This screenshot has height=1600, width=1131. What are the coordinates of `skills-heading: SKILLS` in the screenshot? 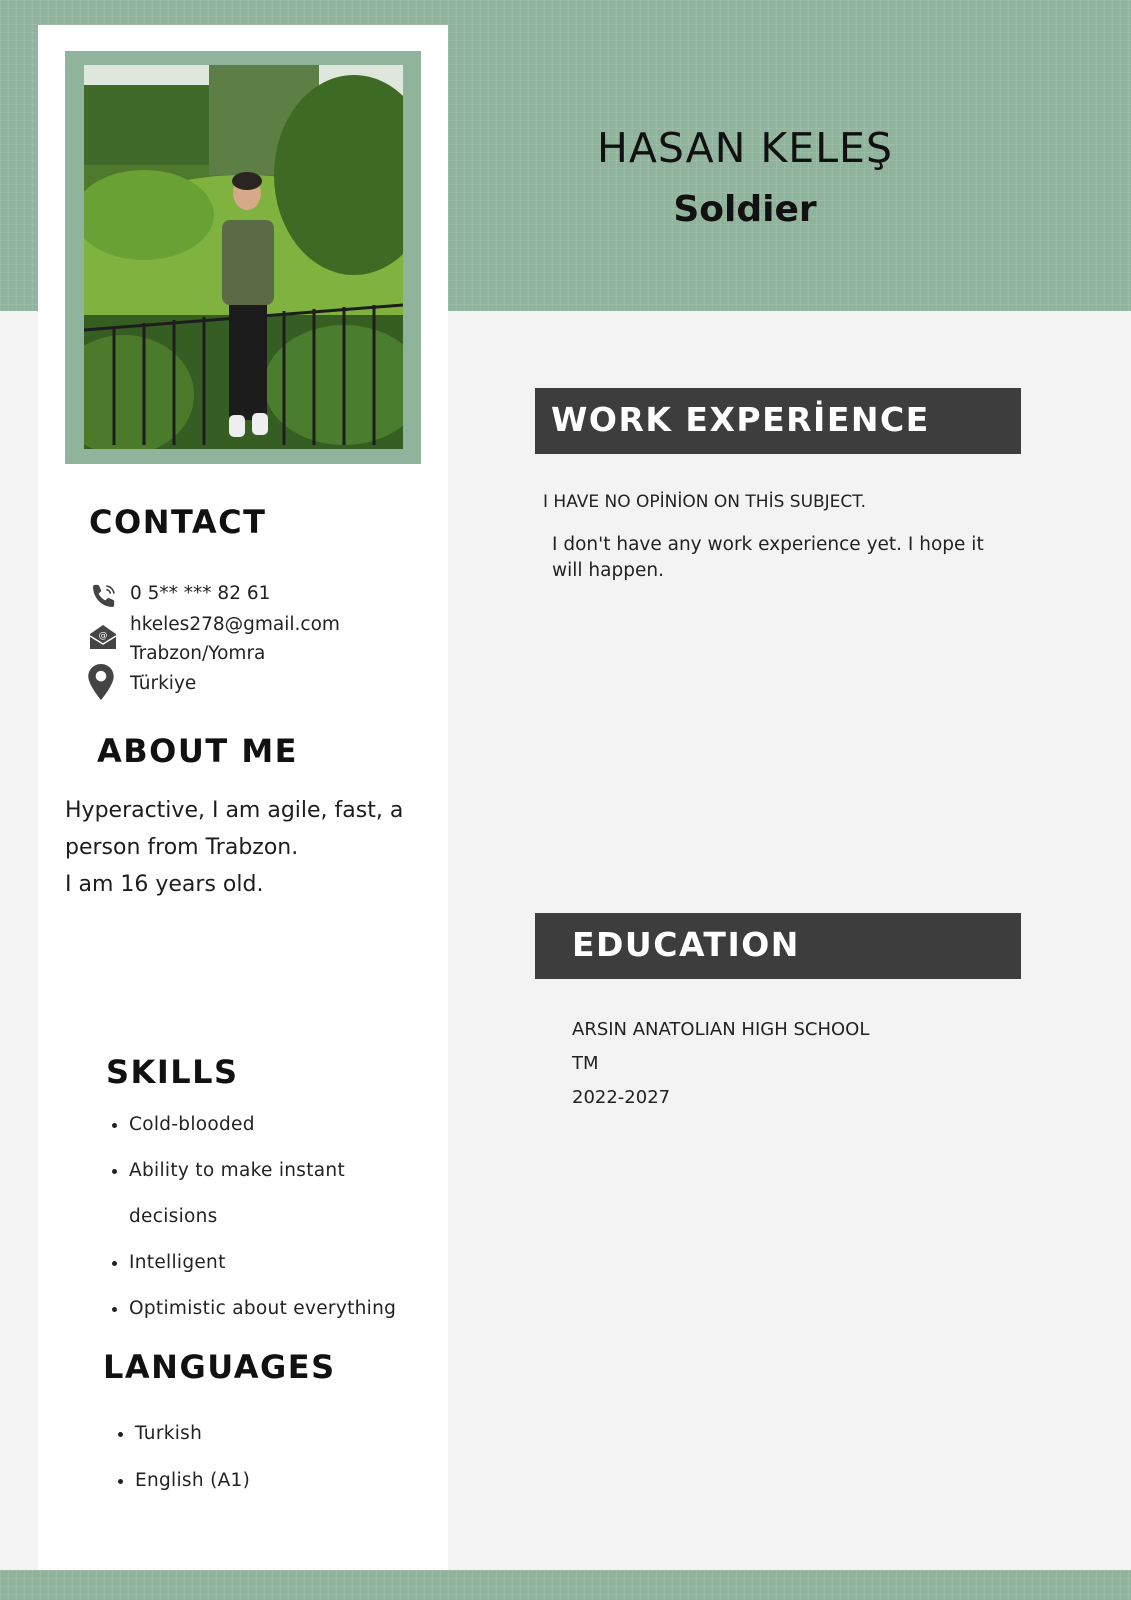 It's located at (172, 1072).